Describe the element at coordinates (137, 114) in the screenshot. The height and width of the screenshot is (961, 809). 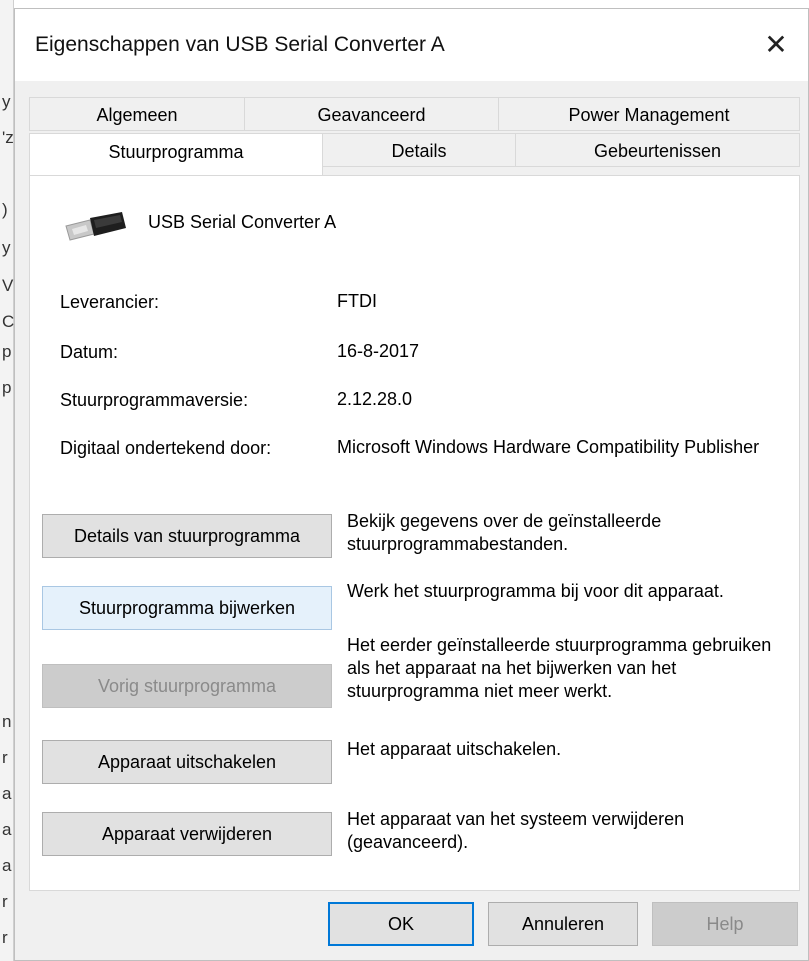
I see `tab-algemeen: Algemeen` at that location.